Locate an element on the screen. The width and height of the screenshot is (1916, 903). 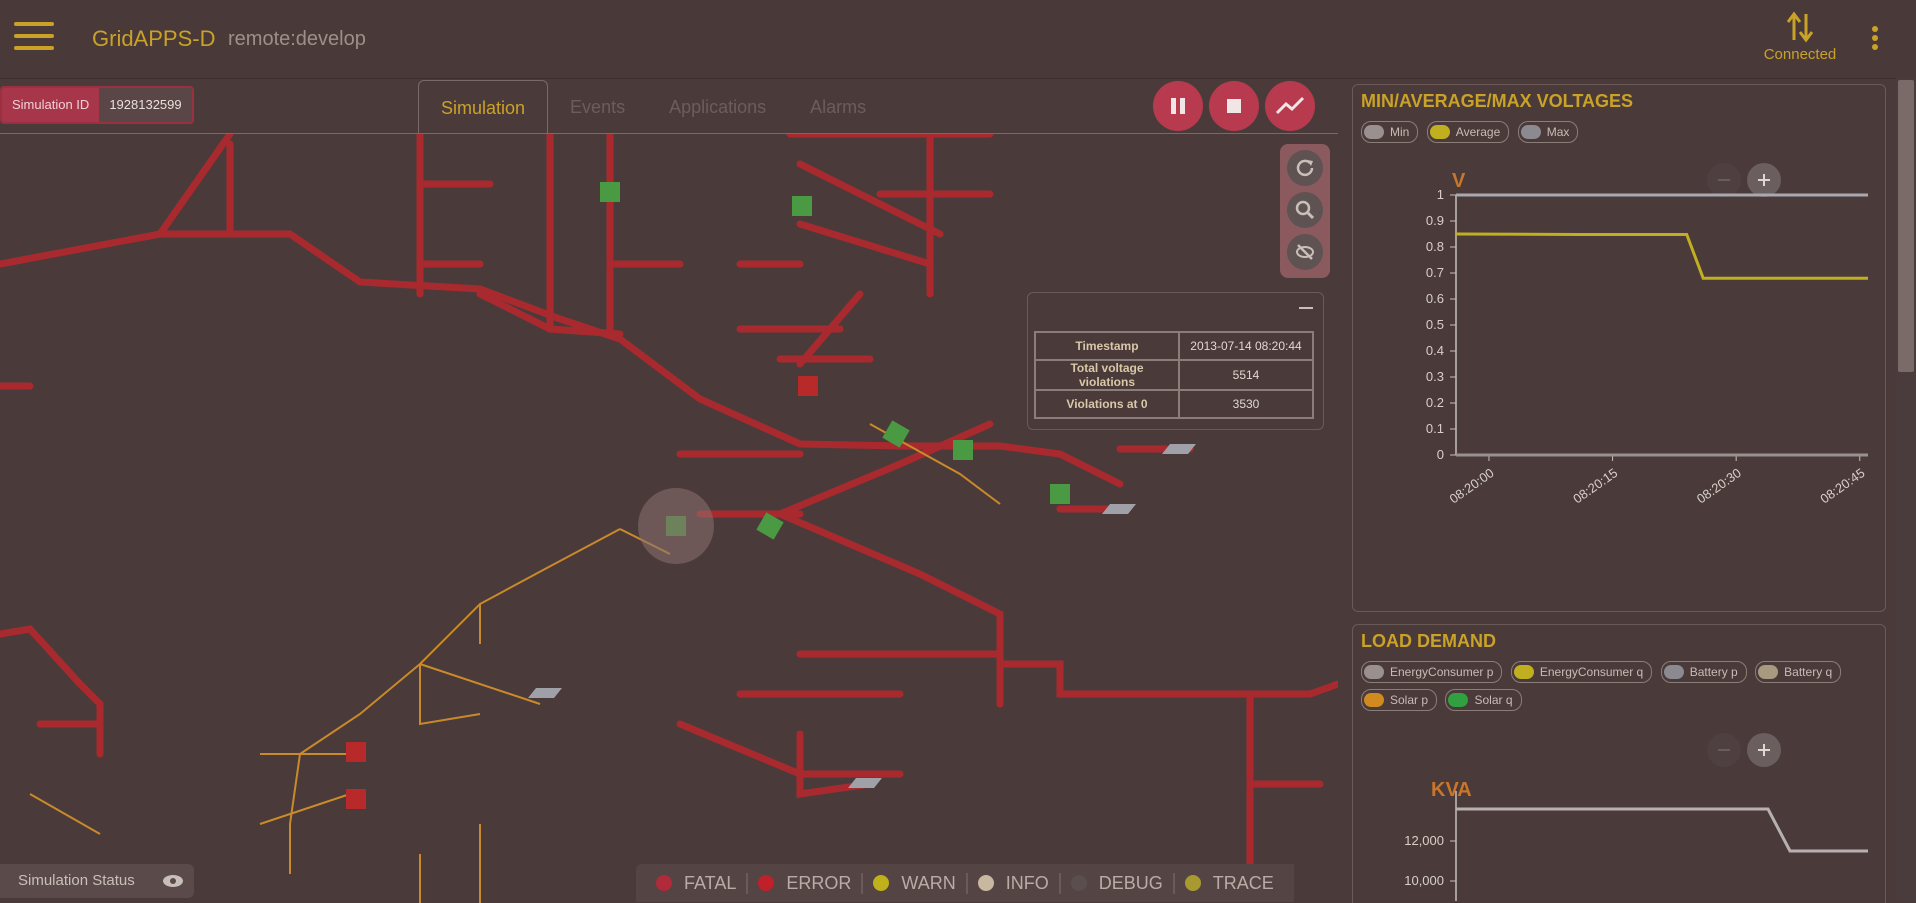
row-key: Violations at 0 is located at coordinates (1107, 404).